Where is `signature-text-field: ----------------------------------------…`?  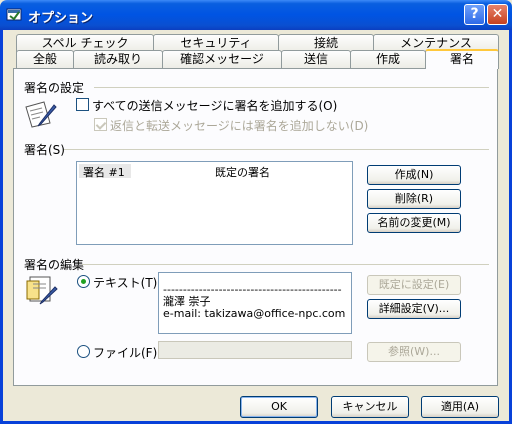 signature-text-field: ----------------------------------------… is located at coordinates (255, 303).